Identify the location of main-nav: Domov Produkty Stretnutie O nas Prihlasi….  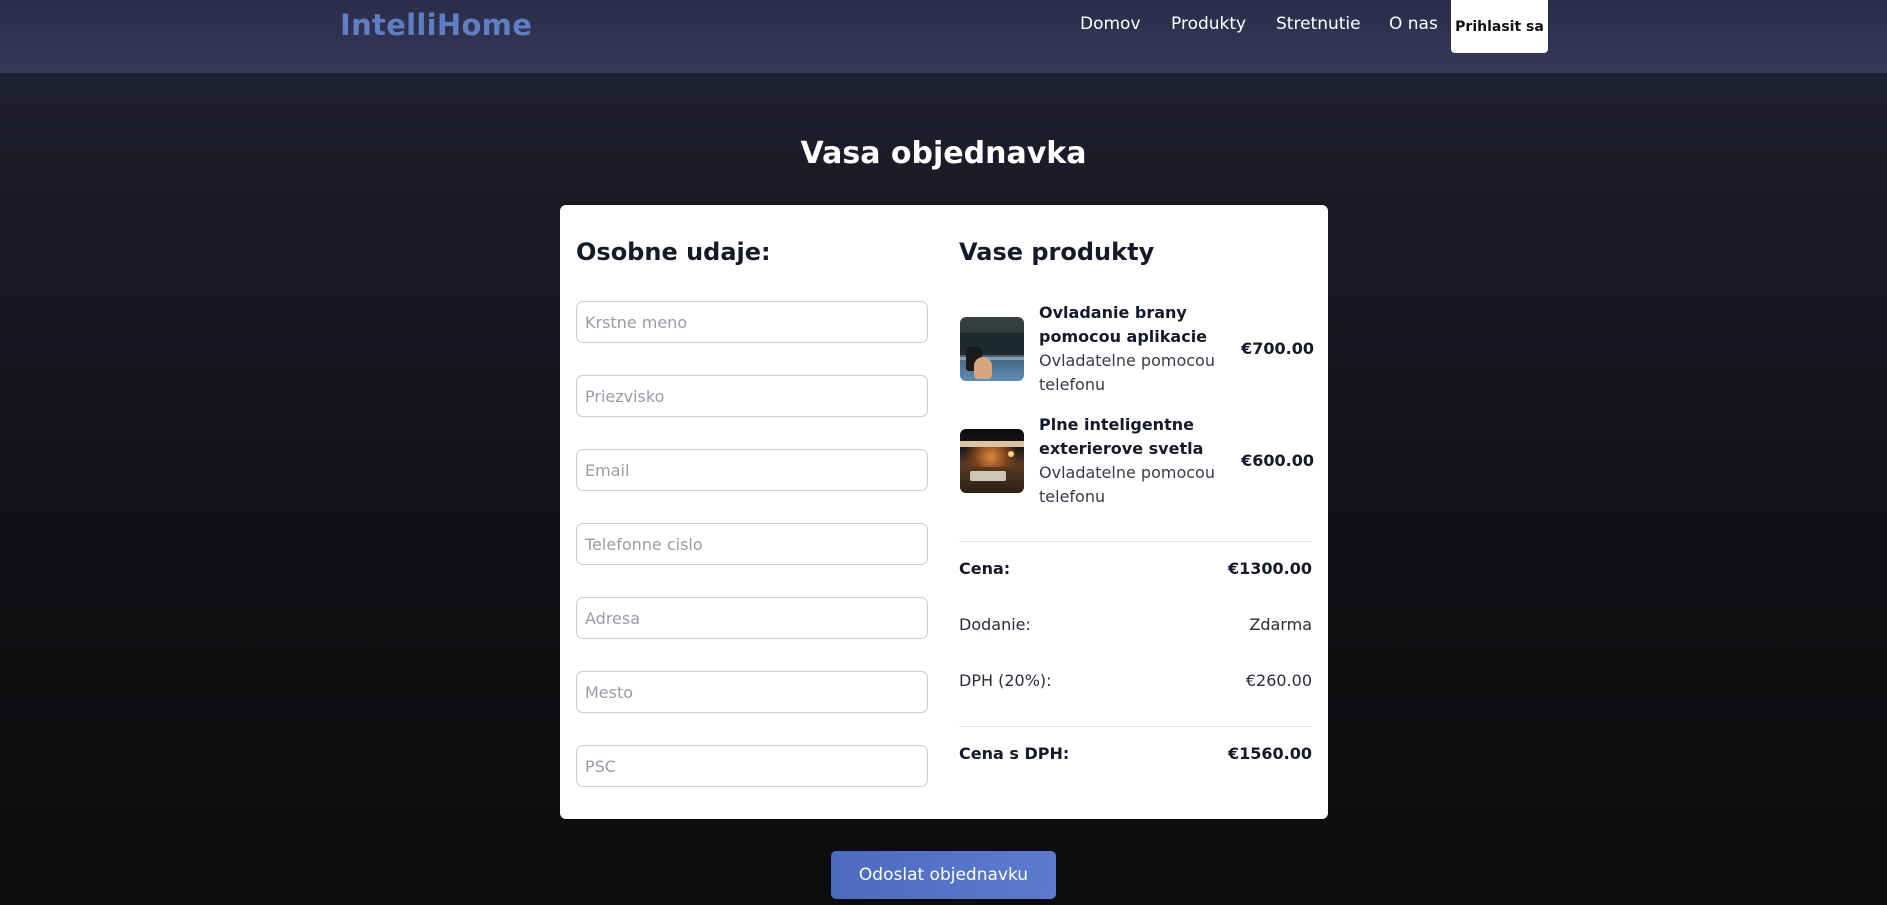
(943, 26).